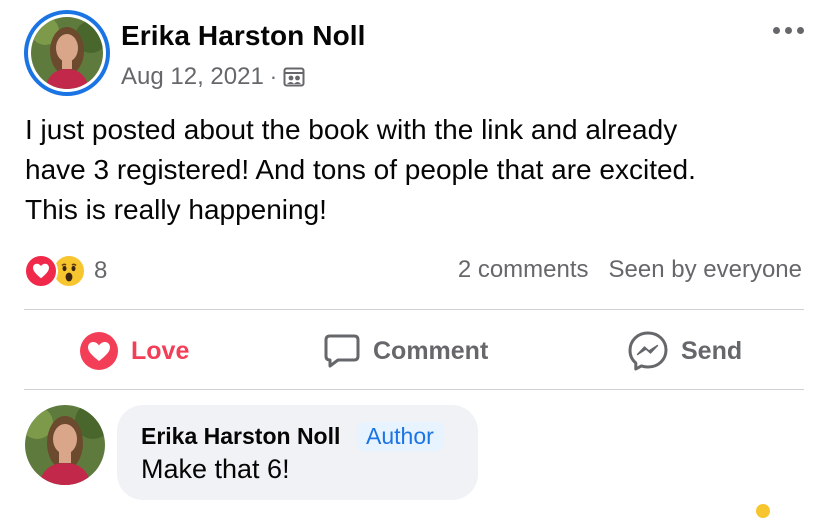 Image resolution: width=828 pixels, height=518 pixels. I want to click on seen-by-label: Seen by everyone, so click(705, 270).